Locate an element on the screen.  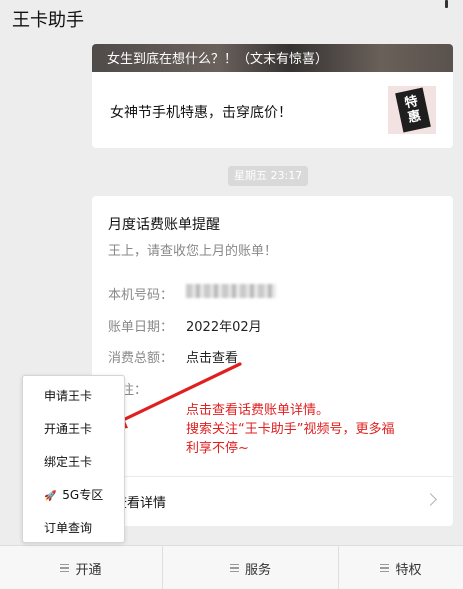
rocket-icon: 🚀 is located at coordinates (50, 496).